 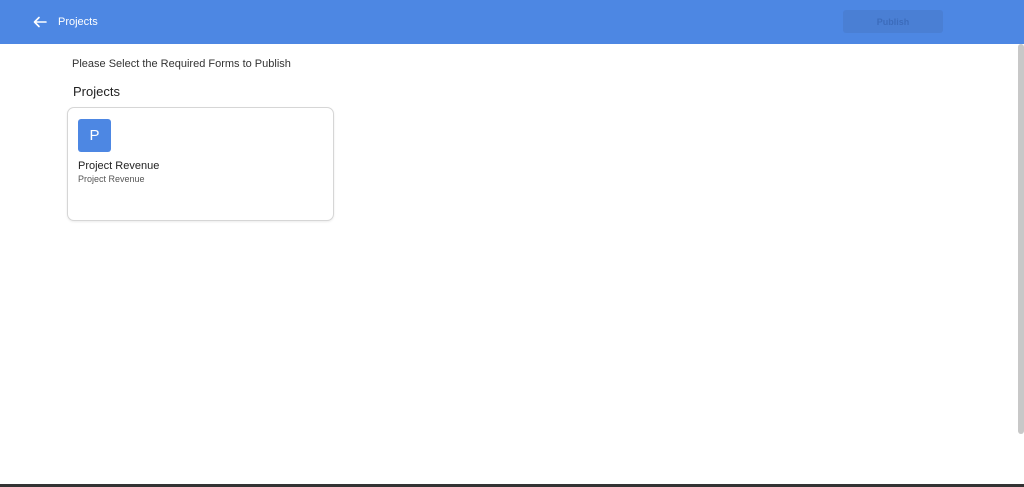 I want to click on vertical-scrollbar, so click(x=1021, y=239).